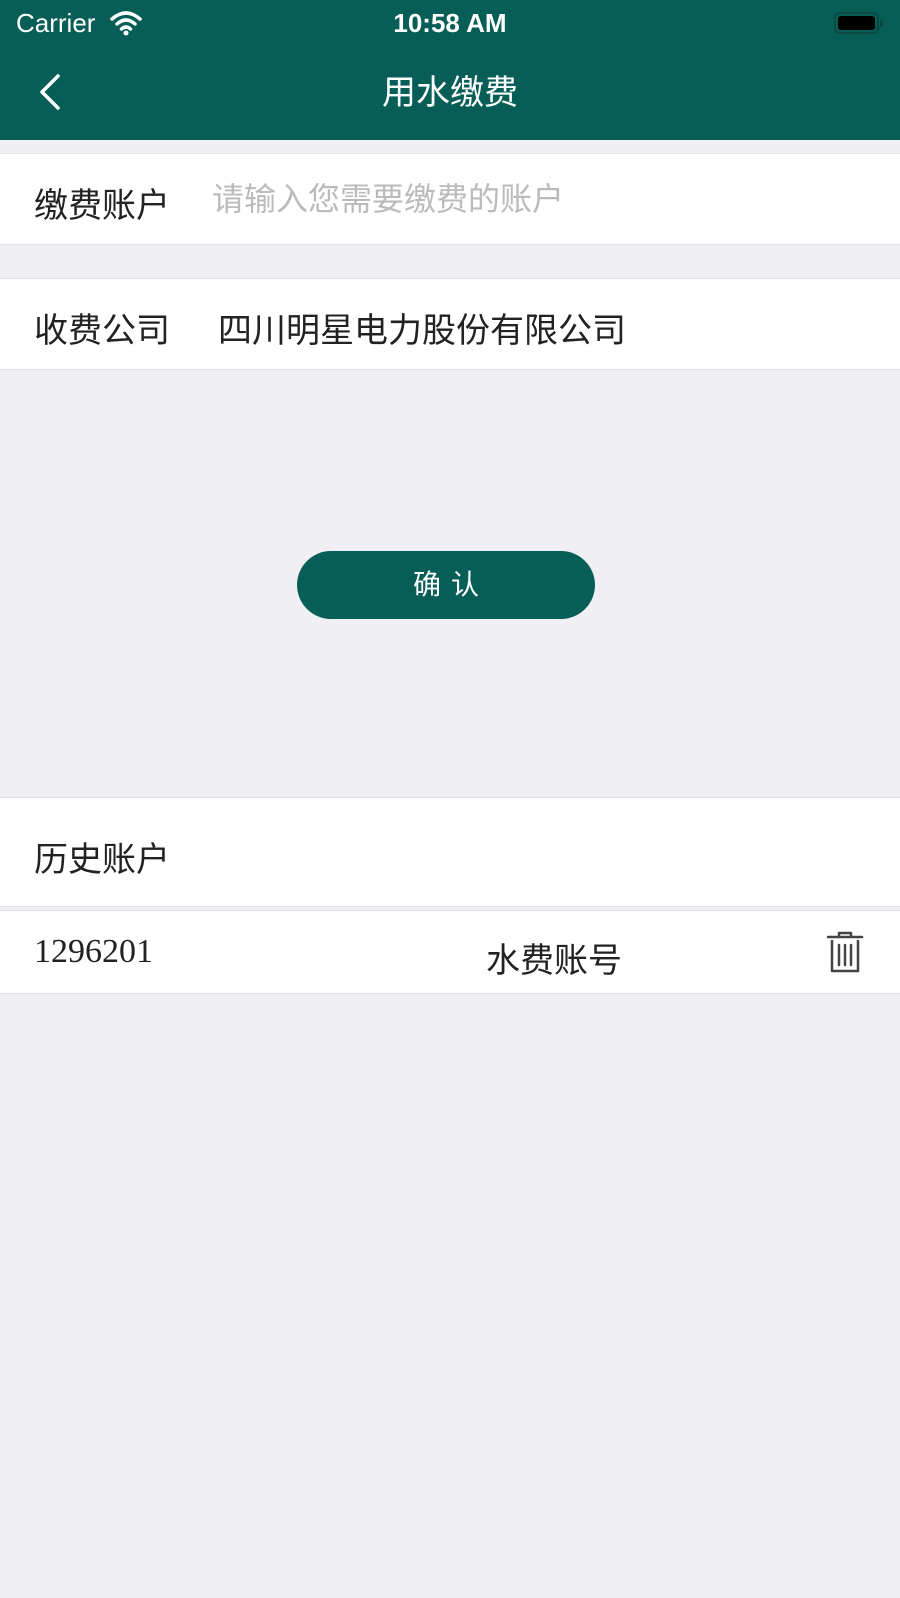  I want to click on delete-history-button, so click(845, 953).